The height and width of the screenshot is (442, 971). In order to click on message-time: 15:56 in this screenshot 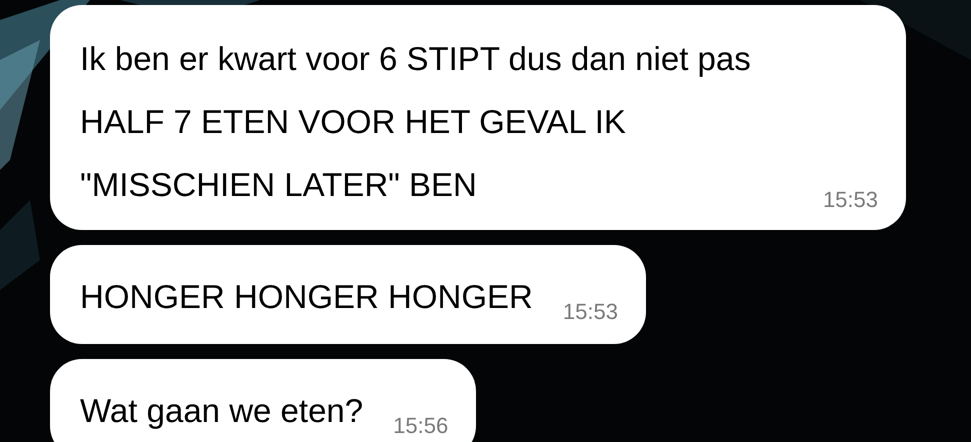, I will do `click(420, 426)`.